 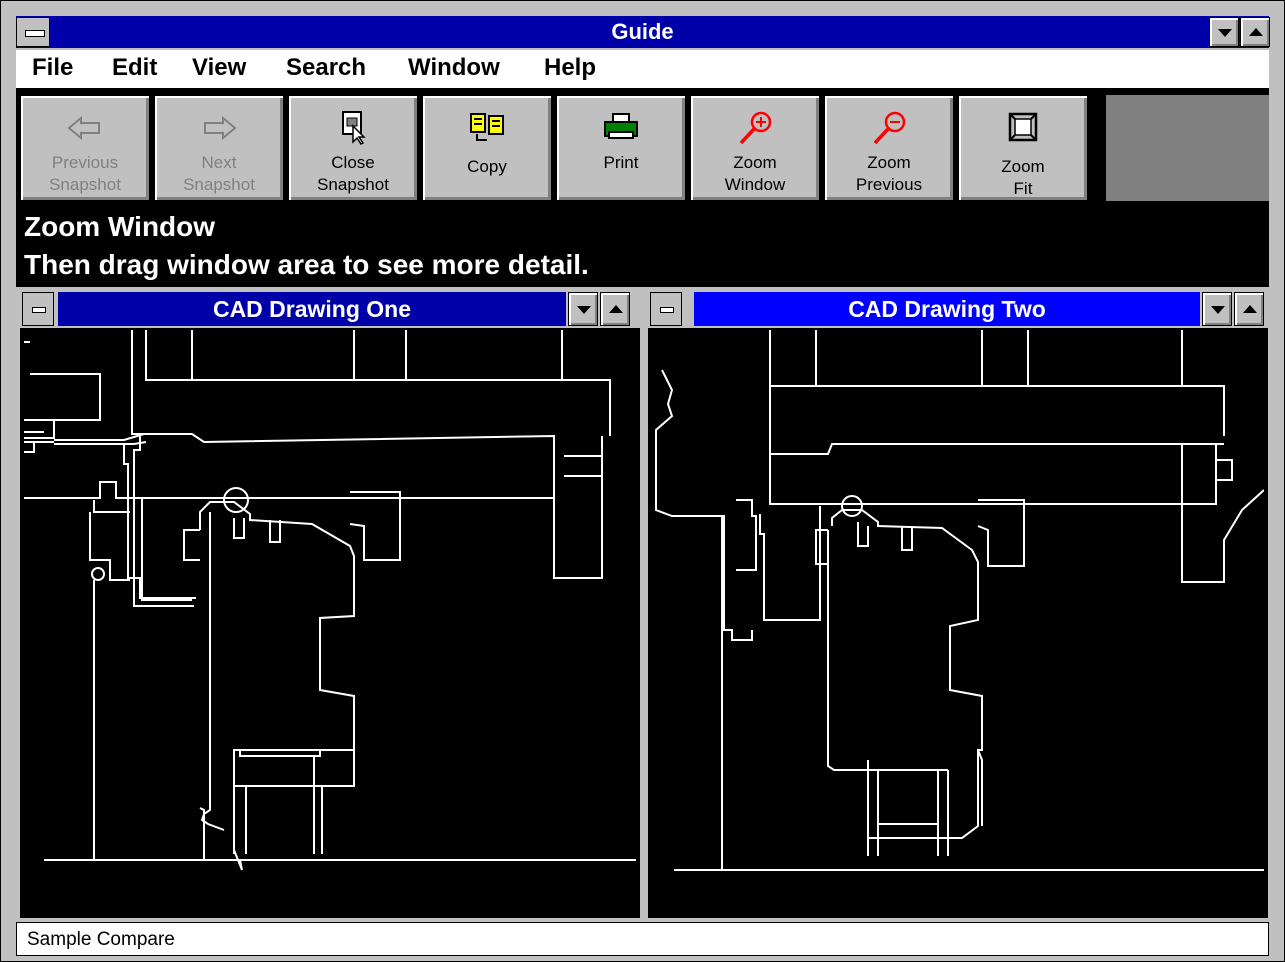 What do you see at coordinates (487, 148) in the screenshot?
I see `copy-button: Copy` at bounding box center [487, 148].